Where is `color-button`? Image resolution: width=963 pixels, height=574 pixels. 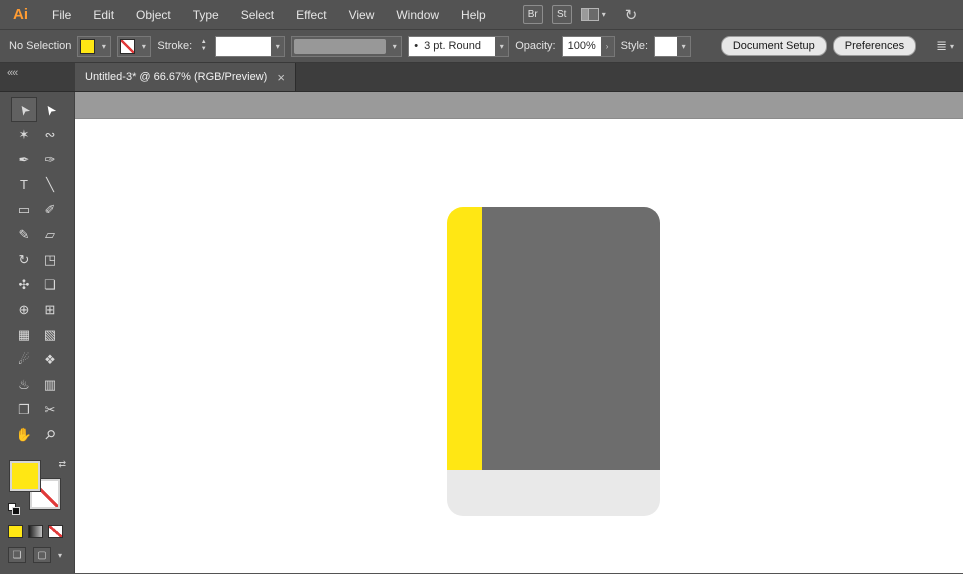 color-button is located at coordinates (15, 531).